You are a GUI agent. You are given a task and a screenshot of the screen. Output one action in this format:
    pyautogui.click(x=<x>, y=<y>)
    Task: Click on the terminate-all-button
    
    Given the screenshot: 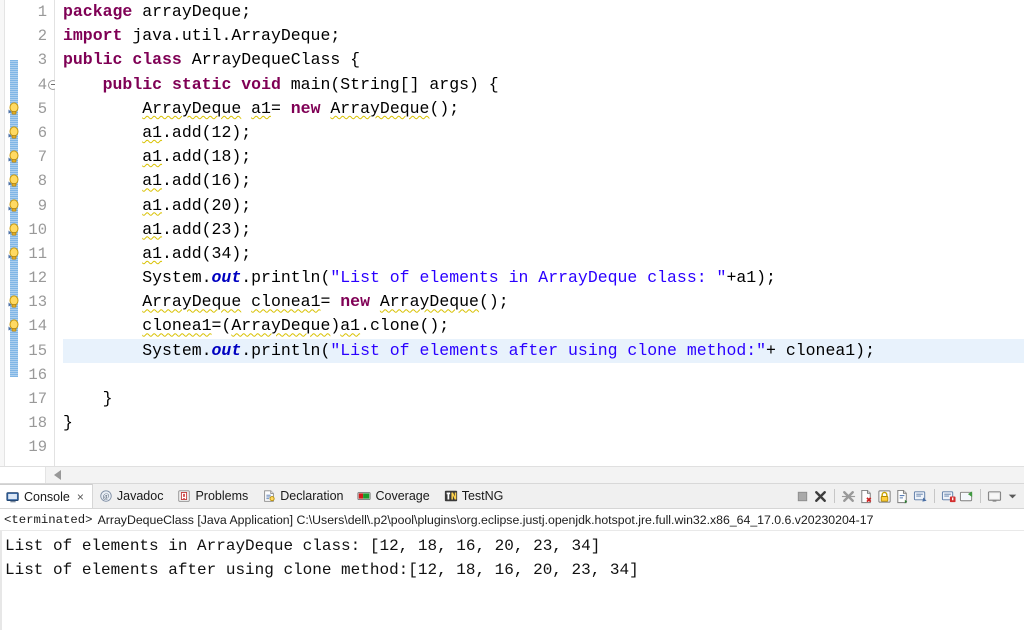 What is the action you would take?
    pyautogui.click(x=820, y=496)
    